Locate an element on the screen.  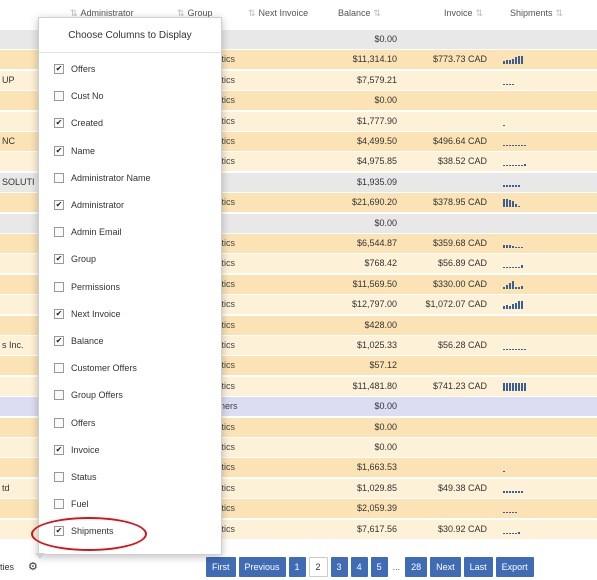
column-option: ✔ Balance is located at coordinates (79, 341).